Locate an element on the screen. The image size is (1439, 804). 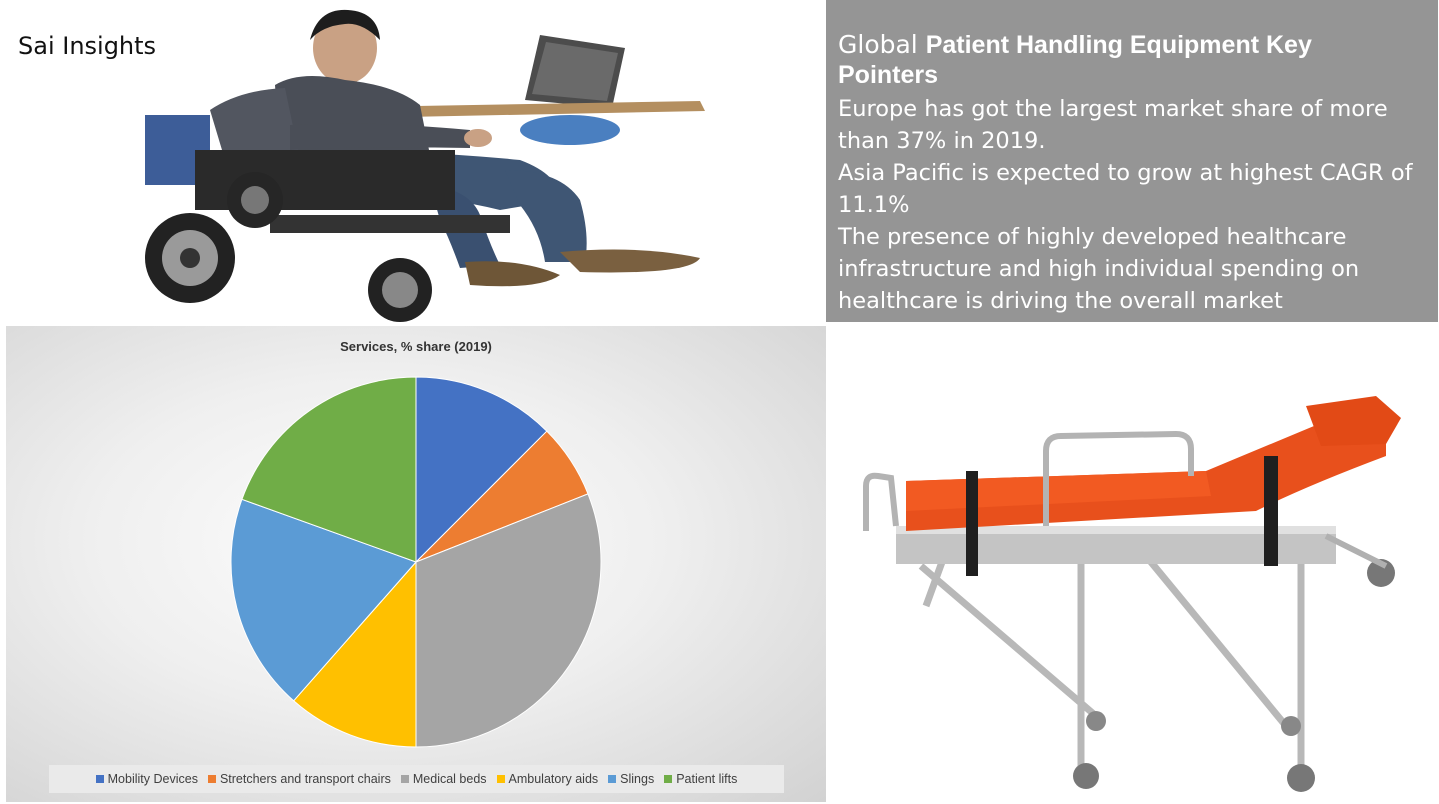
legend-item: Ambulatory aids is located at coordinates (547, 779).